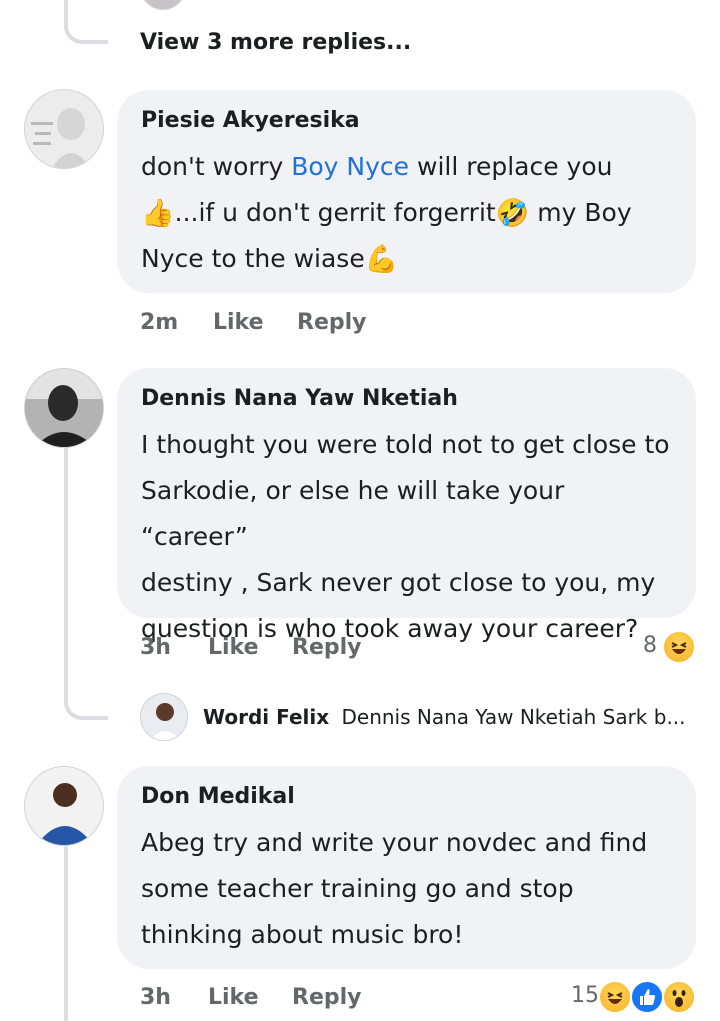  What do you see at coordinates (511, 166) in the screenshot?
I see `comment-text-segment: will replace you` at bounding box center [511, 166].